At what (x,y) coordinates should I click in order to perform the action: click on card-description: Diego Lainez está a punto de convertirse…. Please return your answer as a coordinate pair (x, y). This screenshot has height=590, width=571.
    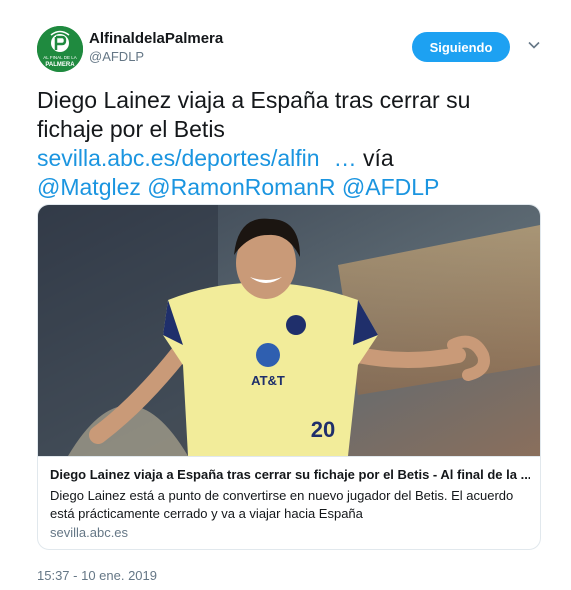
    Looking at the image, I should click on (282, 504).